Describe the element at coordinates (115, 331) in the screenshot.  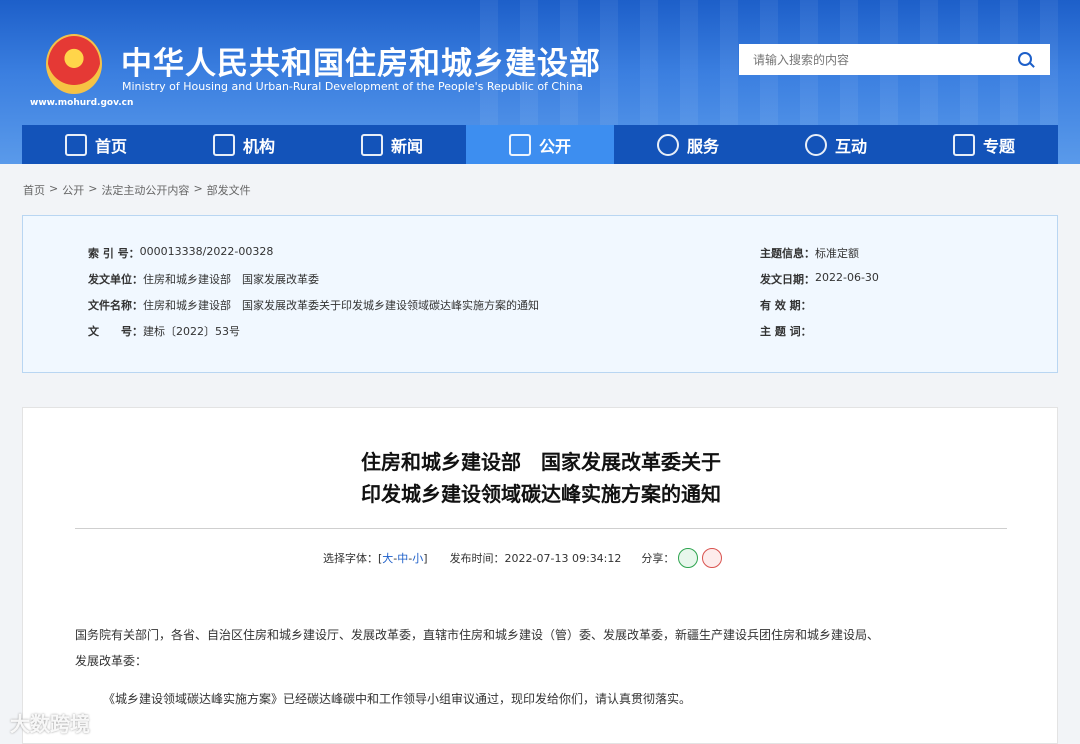
I see `meta-number-label: 文 号：` at that location.